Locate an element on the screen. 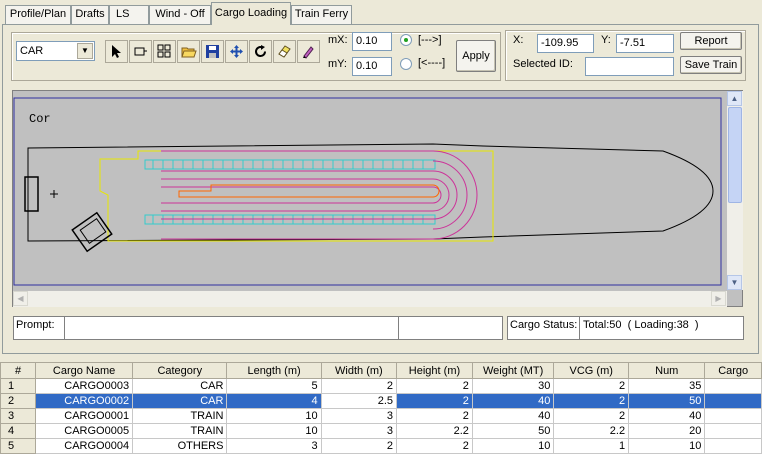 The width and height of the screenshot is (762, 465). scroll-down-icon: ▼ is located at coordinates (734, 282).